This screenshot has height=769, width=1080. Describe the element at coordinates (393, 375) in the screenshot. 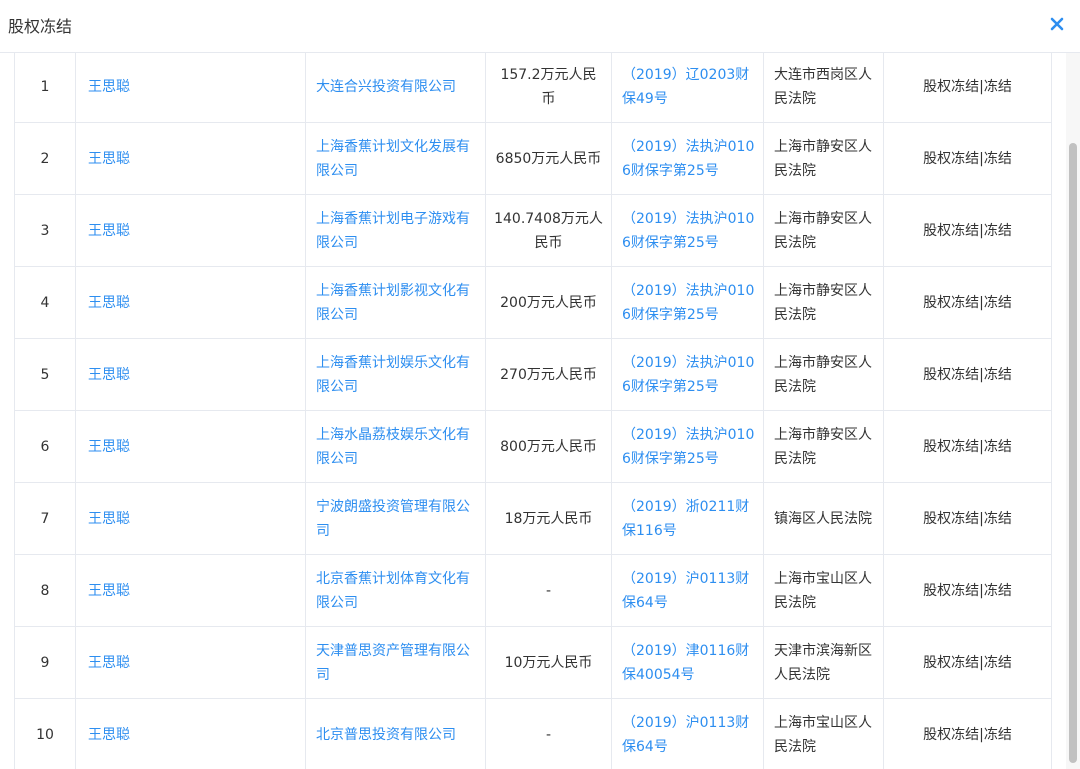

I see `company-link: 上海香蕉计划娱乐文化有限公司` at that location.